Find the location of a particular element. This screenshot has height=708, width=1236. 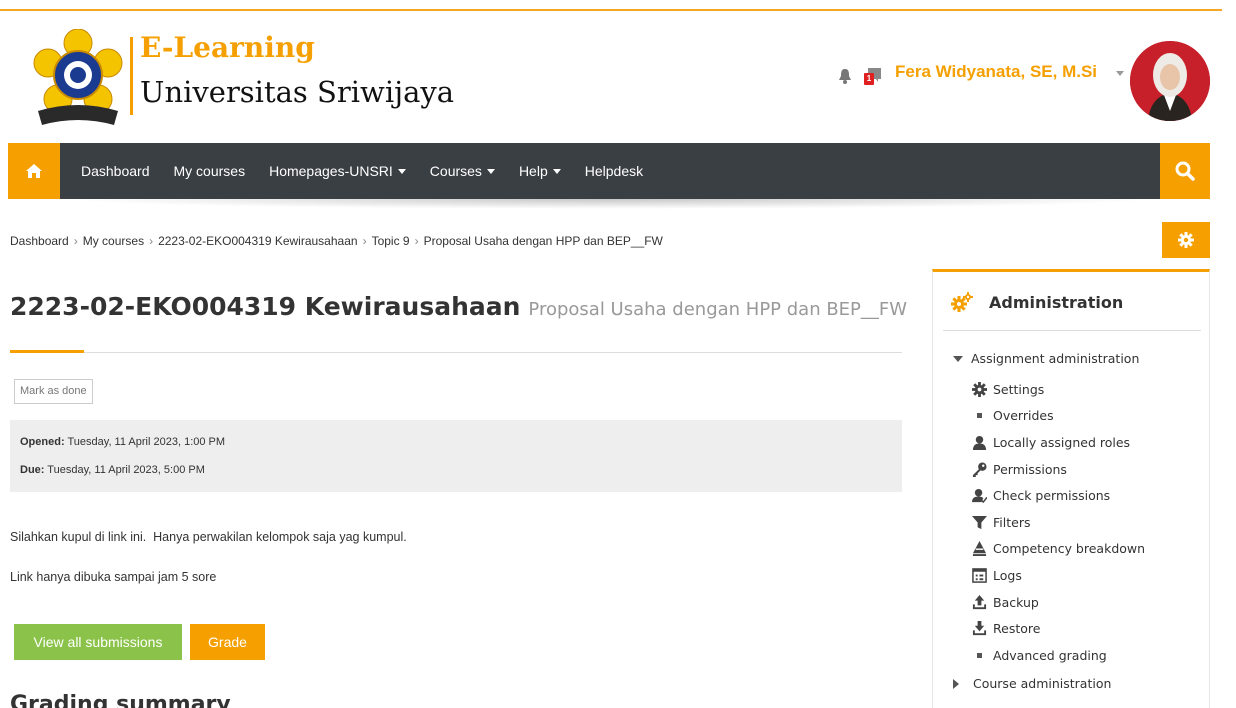

search-button is located at coordinates (1185, 171).